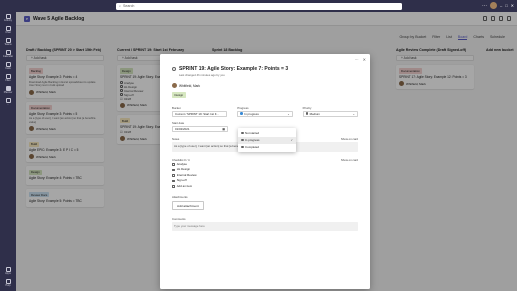  I want to click on help-icon, so click(8, 281).